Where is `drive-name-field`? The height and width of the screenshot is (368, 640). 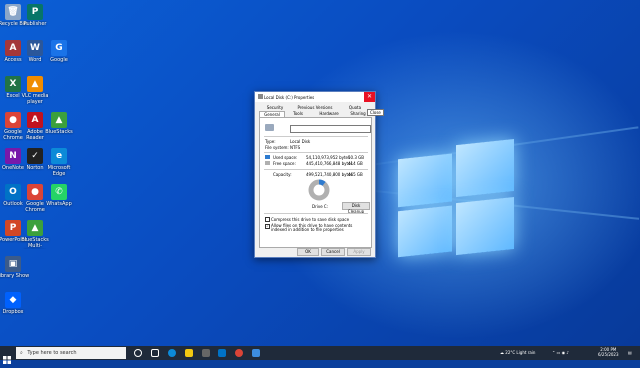 drive-name-field is located at coordinates (330, 129).